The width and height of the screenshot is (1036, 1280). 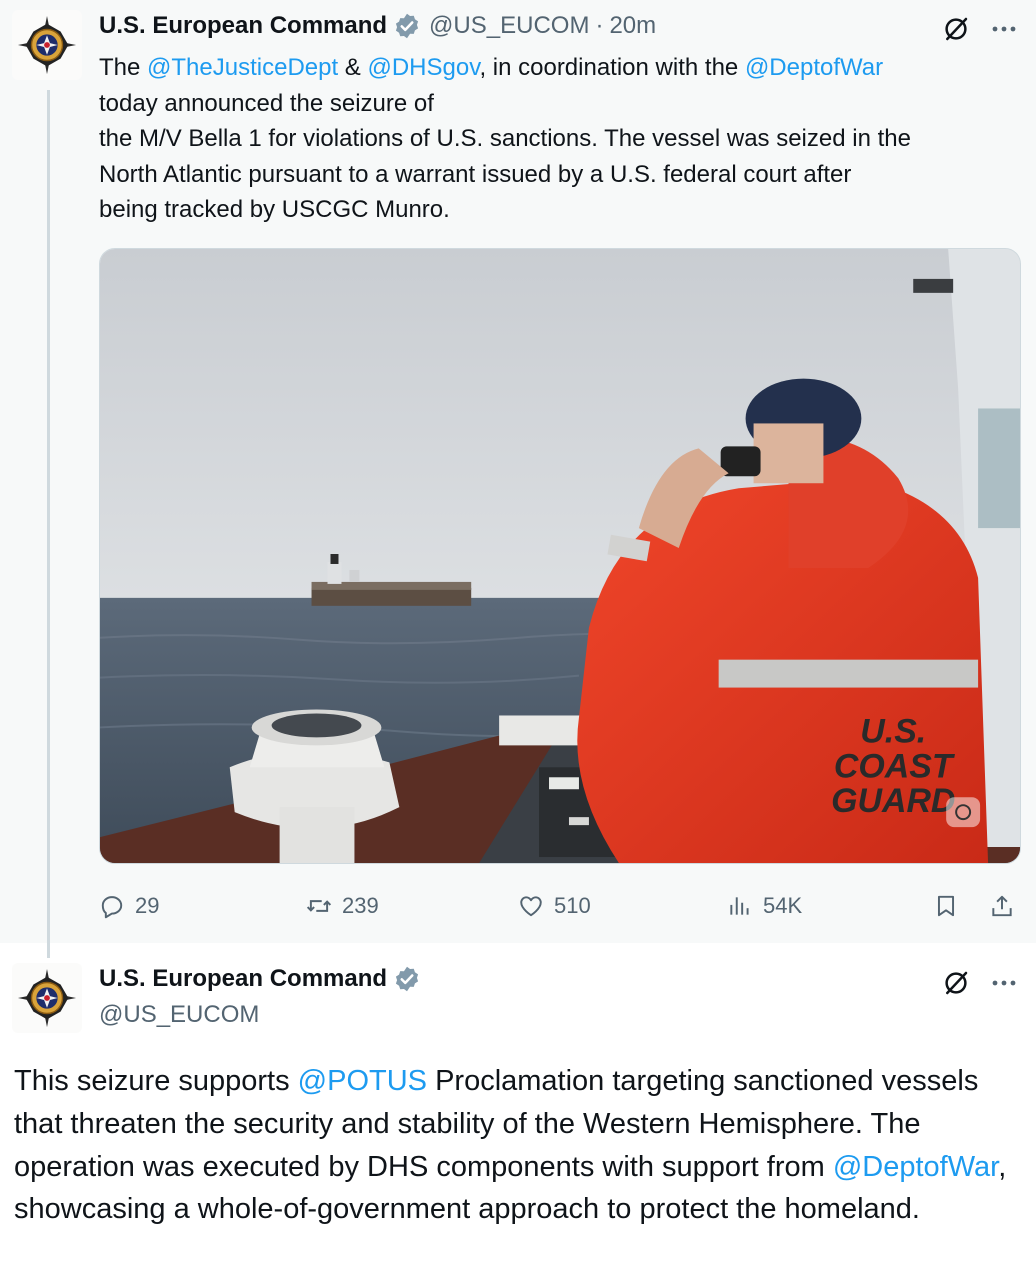 I want to click on mention-link: @DHSgov, so click(x=423, y=67).